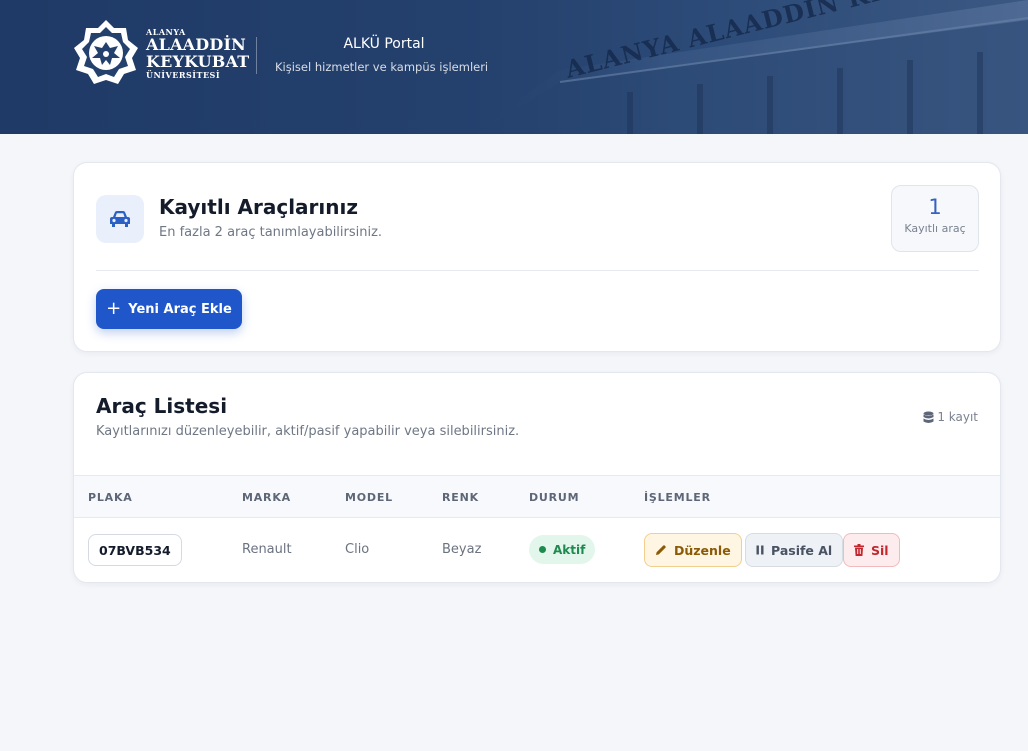  I want to click on vehicles-title: Kayıtlı Araçlarınız, so click(259, 207).